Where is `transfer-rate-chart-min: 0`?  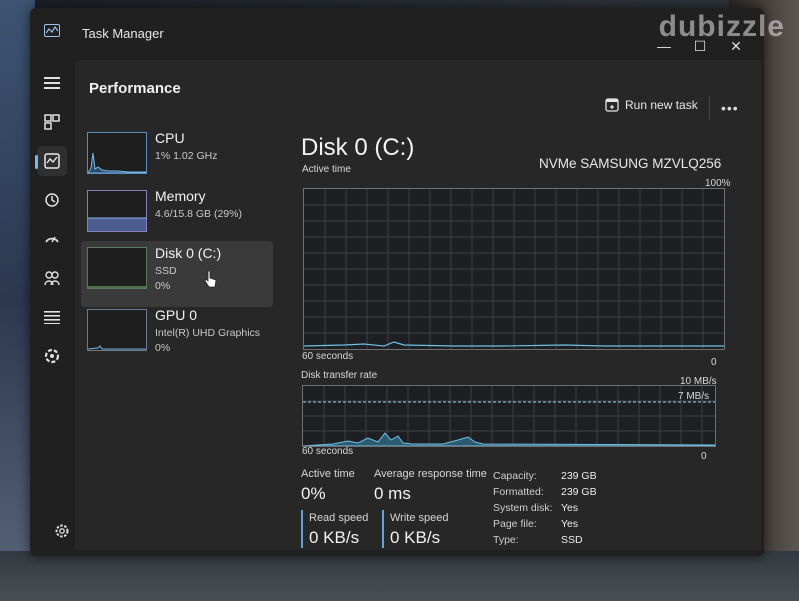 transfer-rate-chart-min: 0 is located at coordinates (704, 456).